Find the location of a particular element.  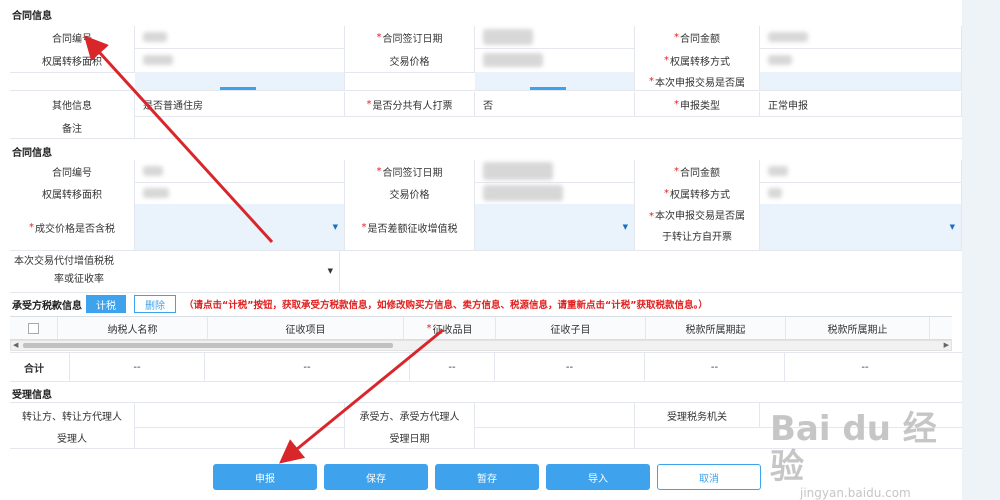

arrow-to-submit-button is located at coordinates (361, 396).